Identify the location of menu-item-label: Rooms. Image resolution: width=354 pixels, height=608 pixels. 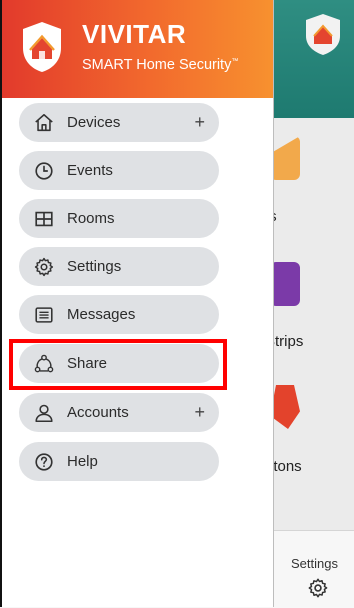
(91, 218).